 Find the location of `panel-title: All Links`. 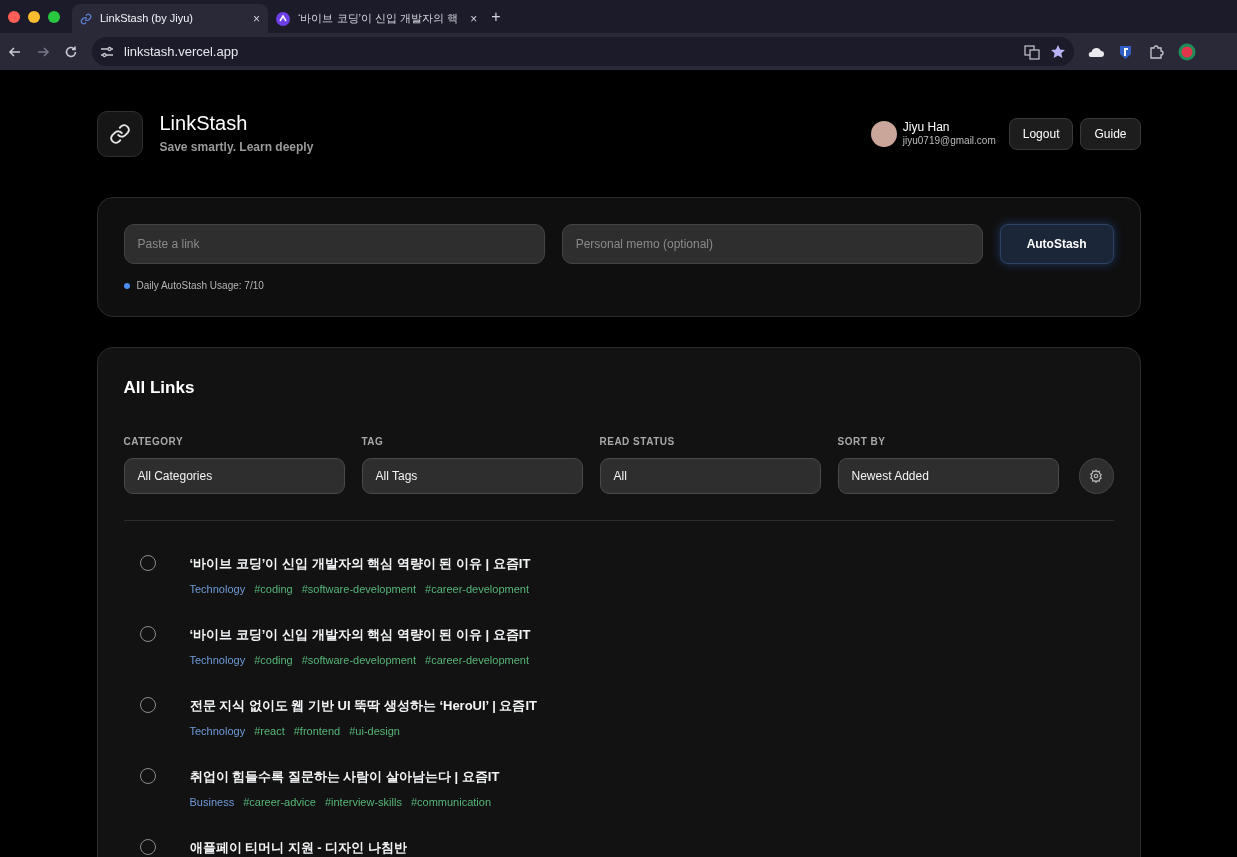

panel-title: All Links is located at coordinates (159, 388).